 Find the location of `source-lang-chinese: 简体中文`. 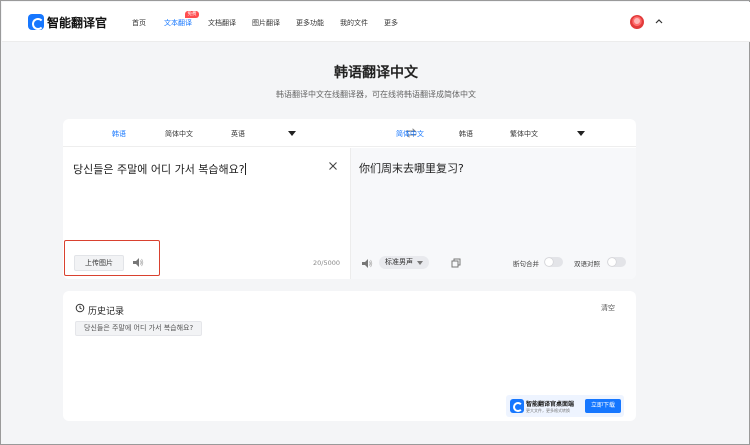

source-lang-chinese: 简体中文 is located at coordinates (179, 134).